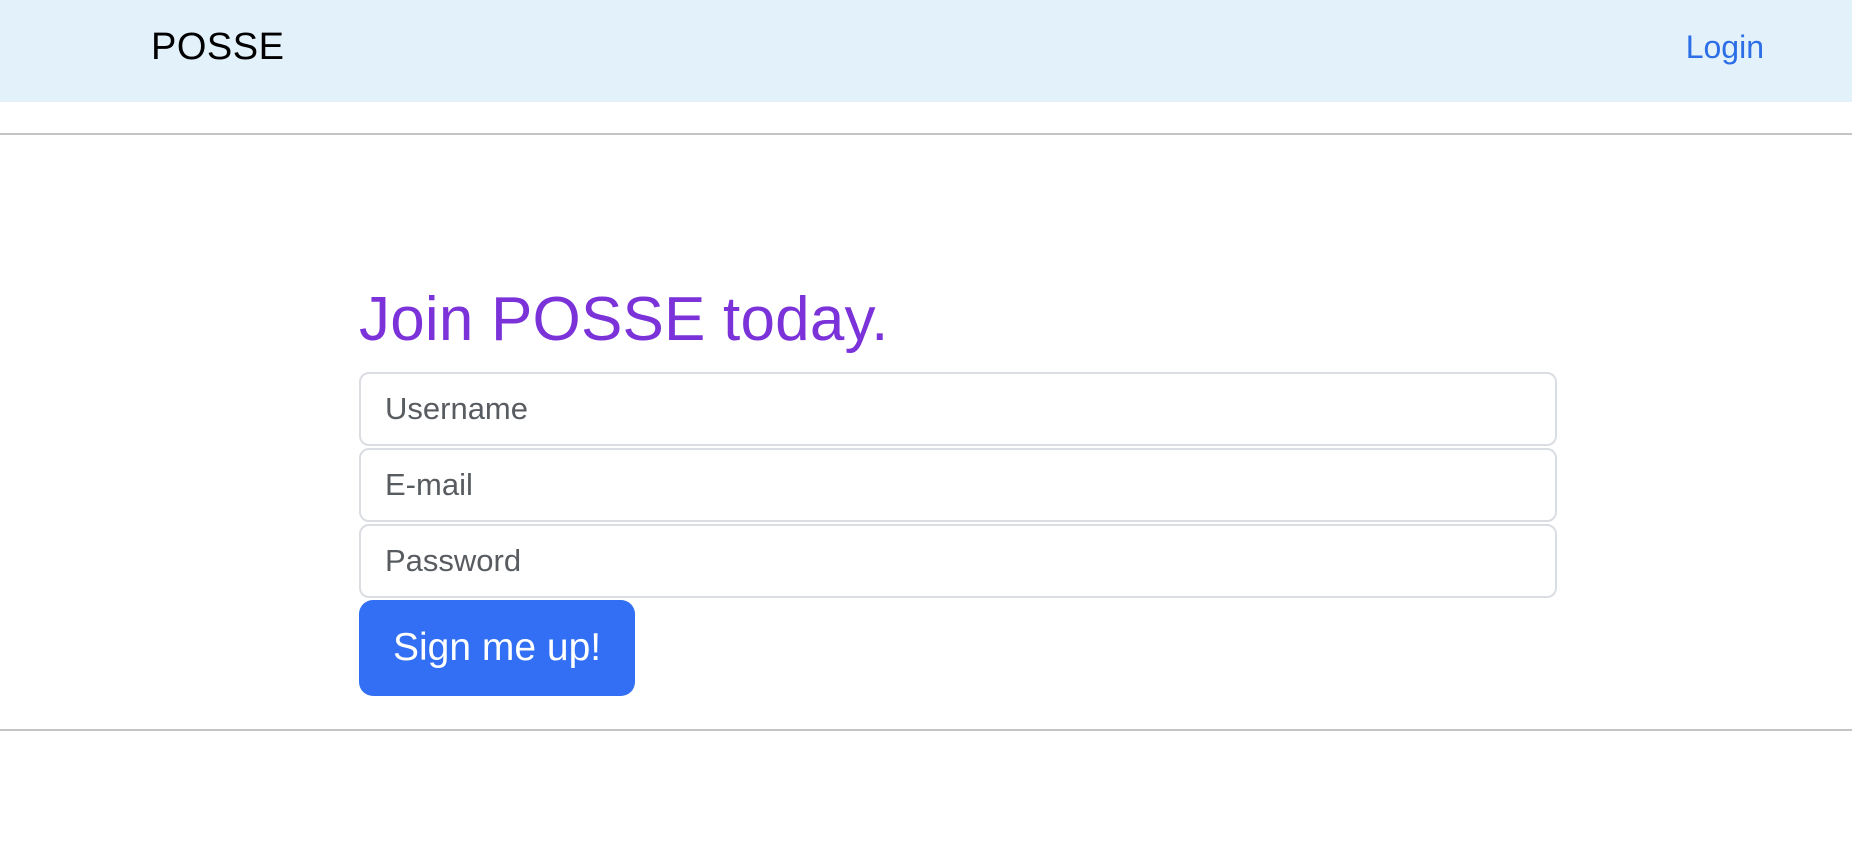 This screenshot has height=856, width=1852. What do you see at coordinates (958, 561) in the screenshot?
I see `password-field` at bounding box center [958, 561].